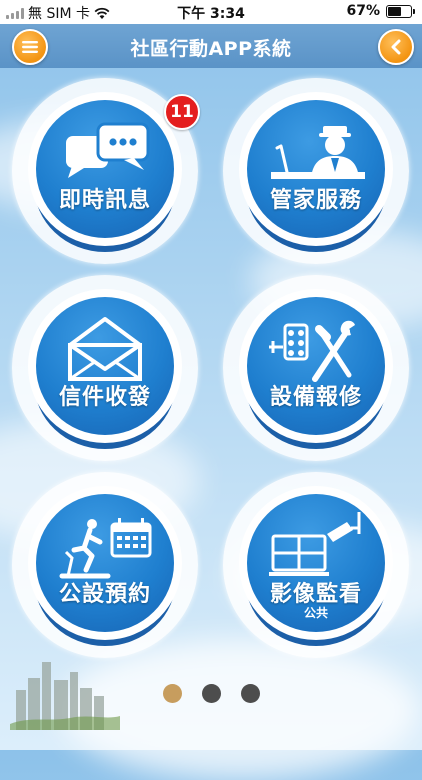  I want to click on tile-label: 即時訊息, so click(104, 200).